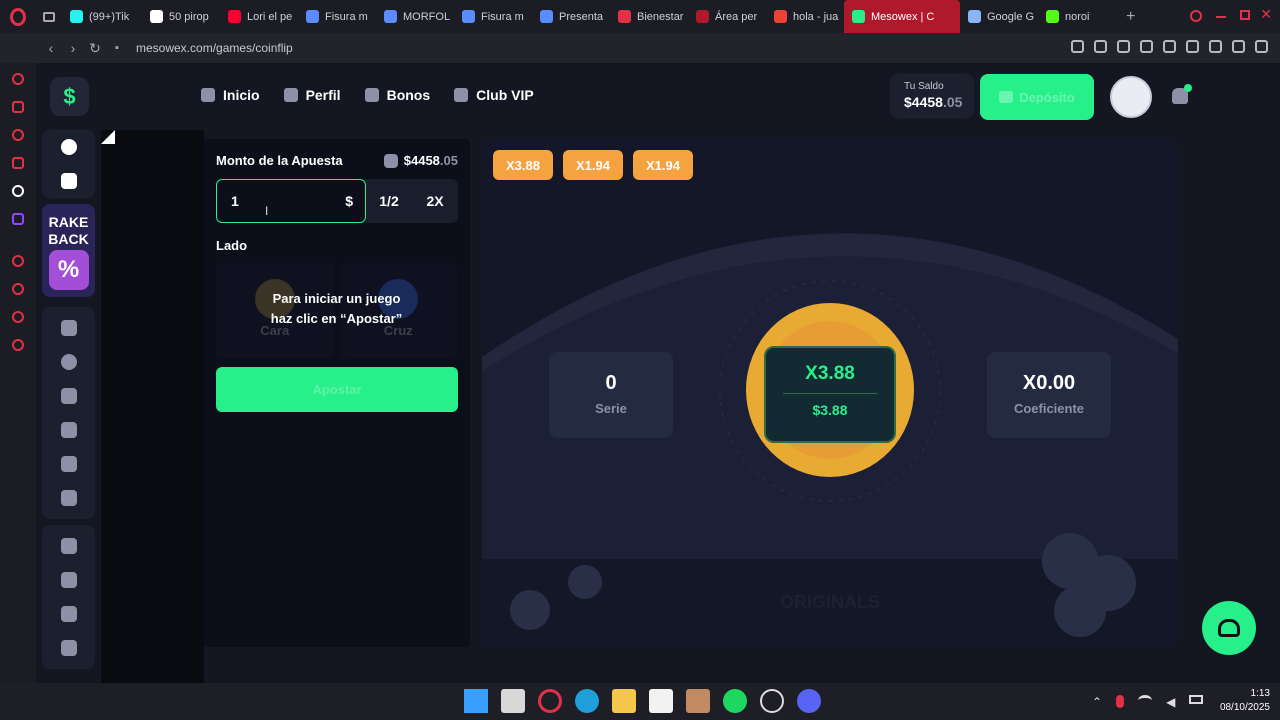 This screenshot has width=1280, height=720. What do you see at coordinates (661, 701) in the screenshot?
I see `store-icon` at bounding box center [661, 701].